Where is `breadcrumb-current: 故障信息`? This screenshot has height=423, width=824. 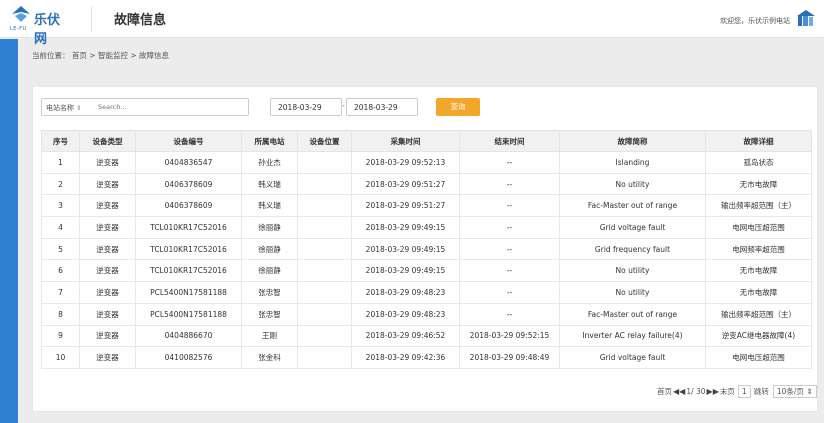 breadcrumb-current: 故障信息 is located at coordinates (154, 55).